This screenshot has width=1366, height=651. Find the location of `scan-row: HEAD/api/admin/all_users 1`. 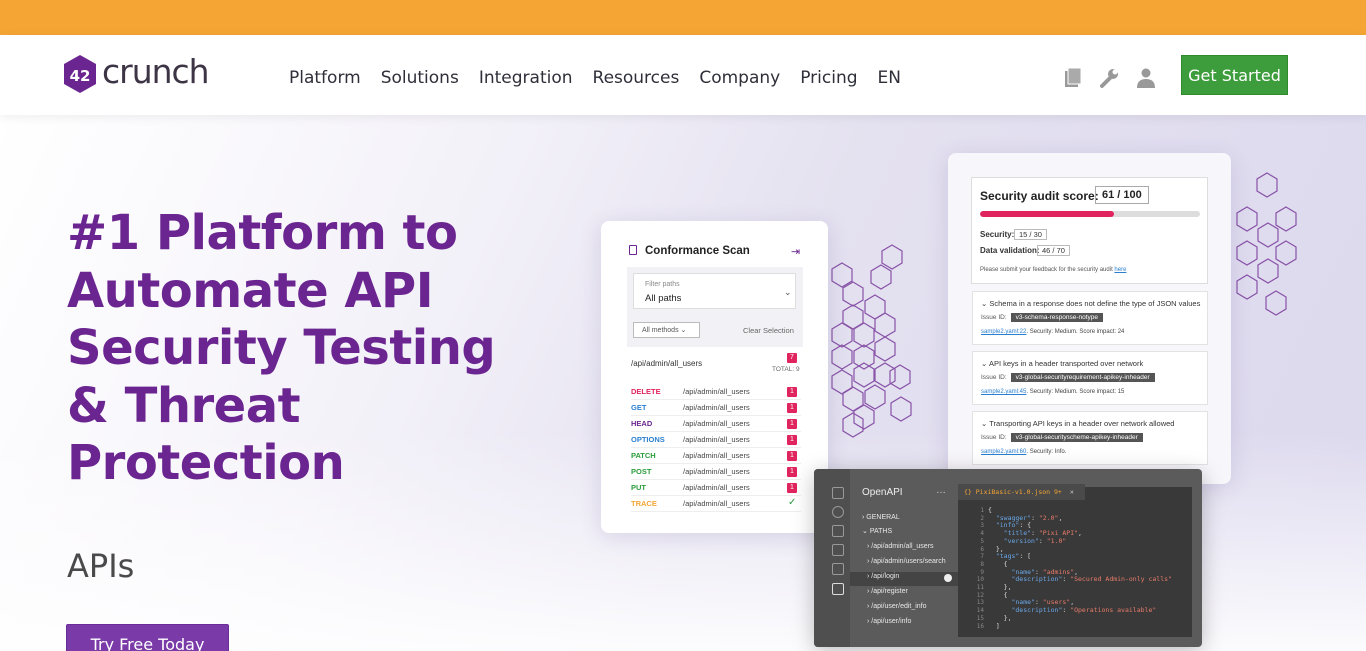

scan-row: HEAD/api/admin/all_users 1 is located at coordinates (716, 424).